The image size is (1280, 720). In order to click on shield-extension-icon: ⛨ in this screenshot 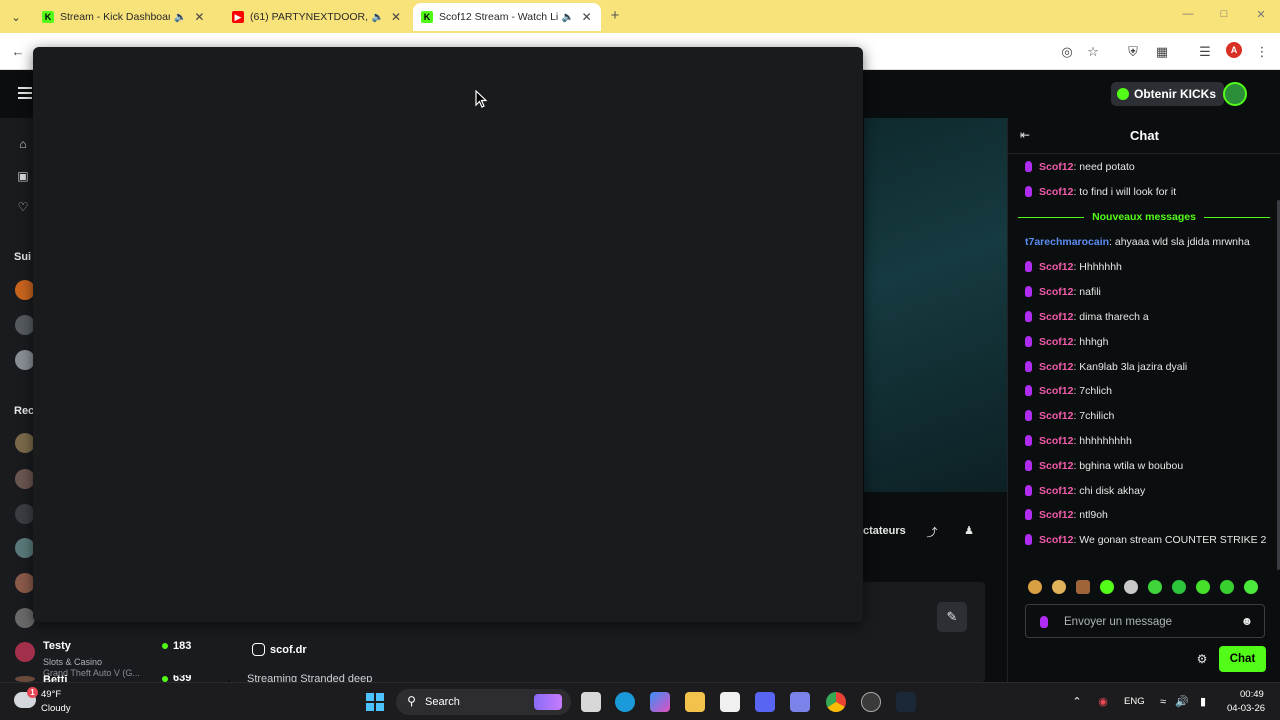, I will do `click(1133, 52)`.